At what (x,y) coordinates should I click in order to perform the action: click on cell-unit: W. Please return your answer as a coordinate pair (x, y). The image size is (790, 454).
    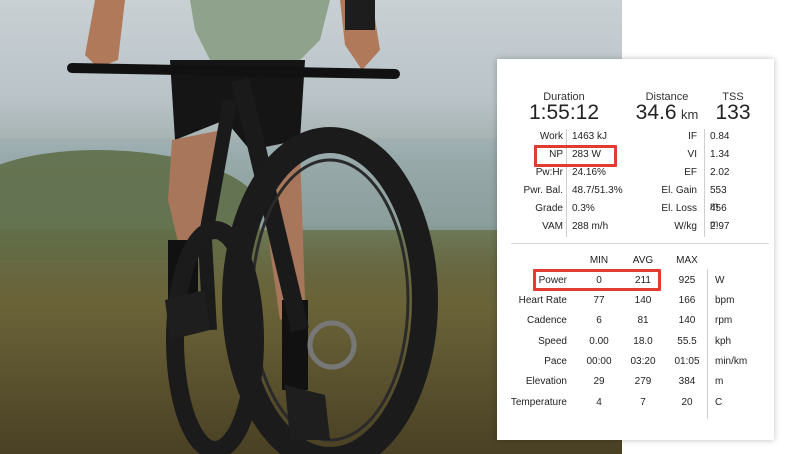
    Looking at the image, I should click on (720, 280).